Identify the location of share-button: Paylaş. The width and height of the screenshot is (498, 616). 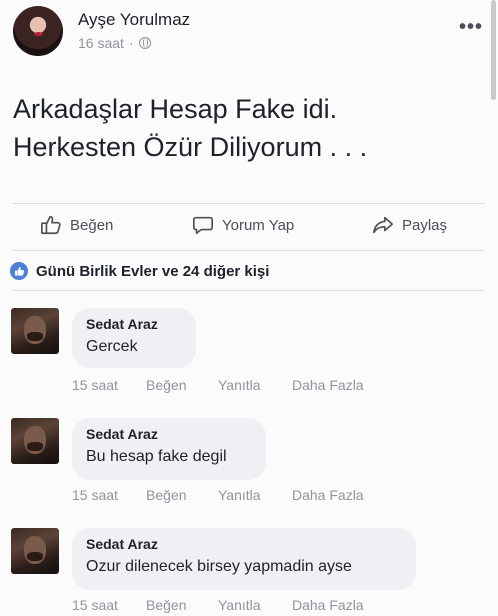
(409, 225).